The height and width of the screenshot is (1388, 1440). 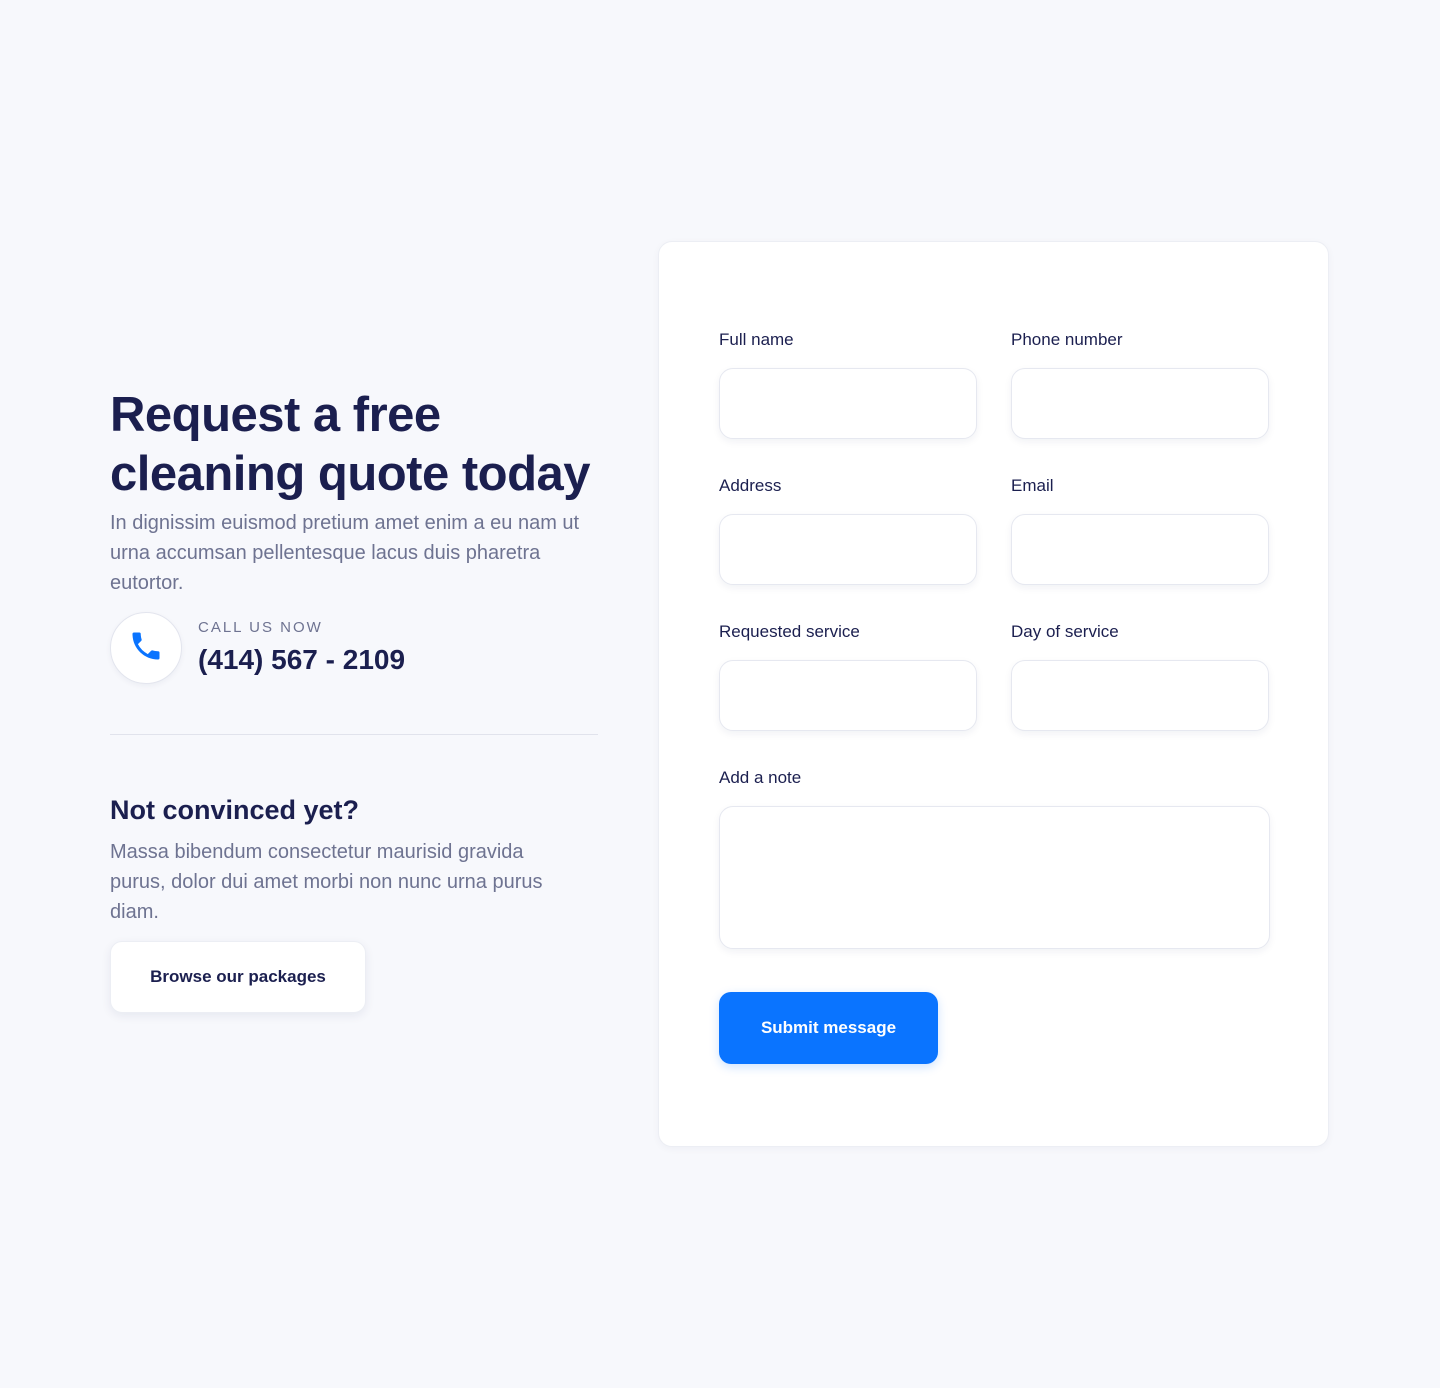 What do you see at coordinates (235, 810) in the screenshot?
I see `secondary-heading: Not convinced yet?` at bounding box center [235, 810].